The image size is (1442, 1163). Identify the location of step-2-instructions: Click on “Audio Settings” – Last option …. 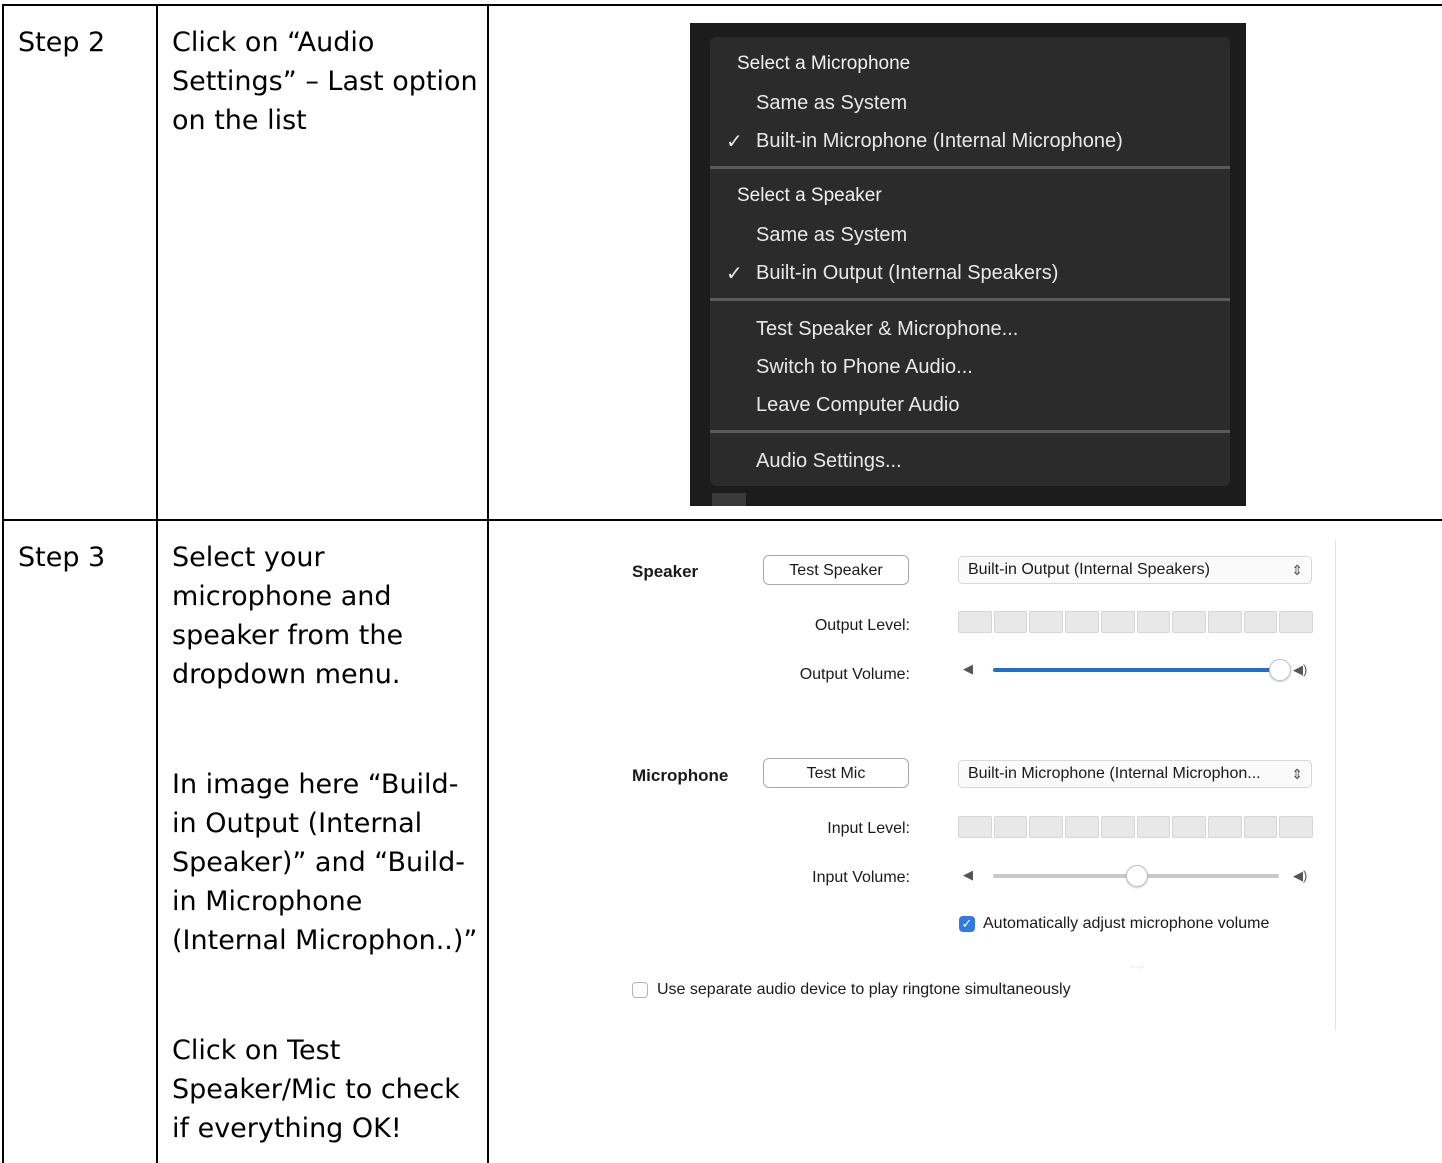
(327, 81).